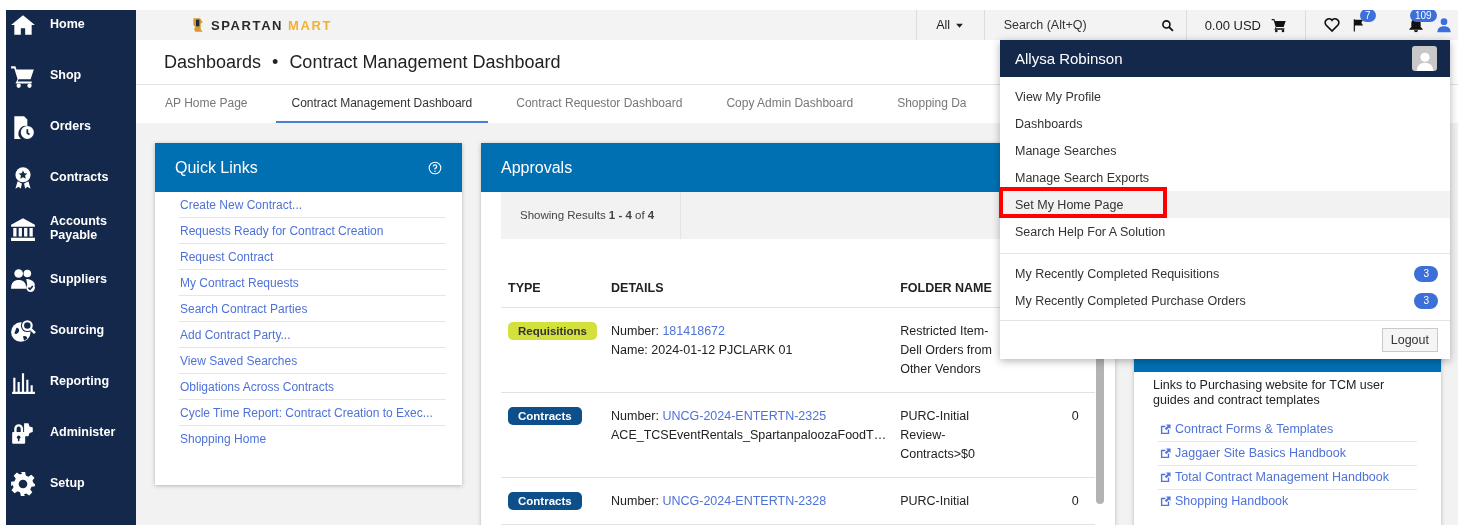 The image size is (1458, 525). I want to click on sidebar-item: Suppliers, so click(71, 279).